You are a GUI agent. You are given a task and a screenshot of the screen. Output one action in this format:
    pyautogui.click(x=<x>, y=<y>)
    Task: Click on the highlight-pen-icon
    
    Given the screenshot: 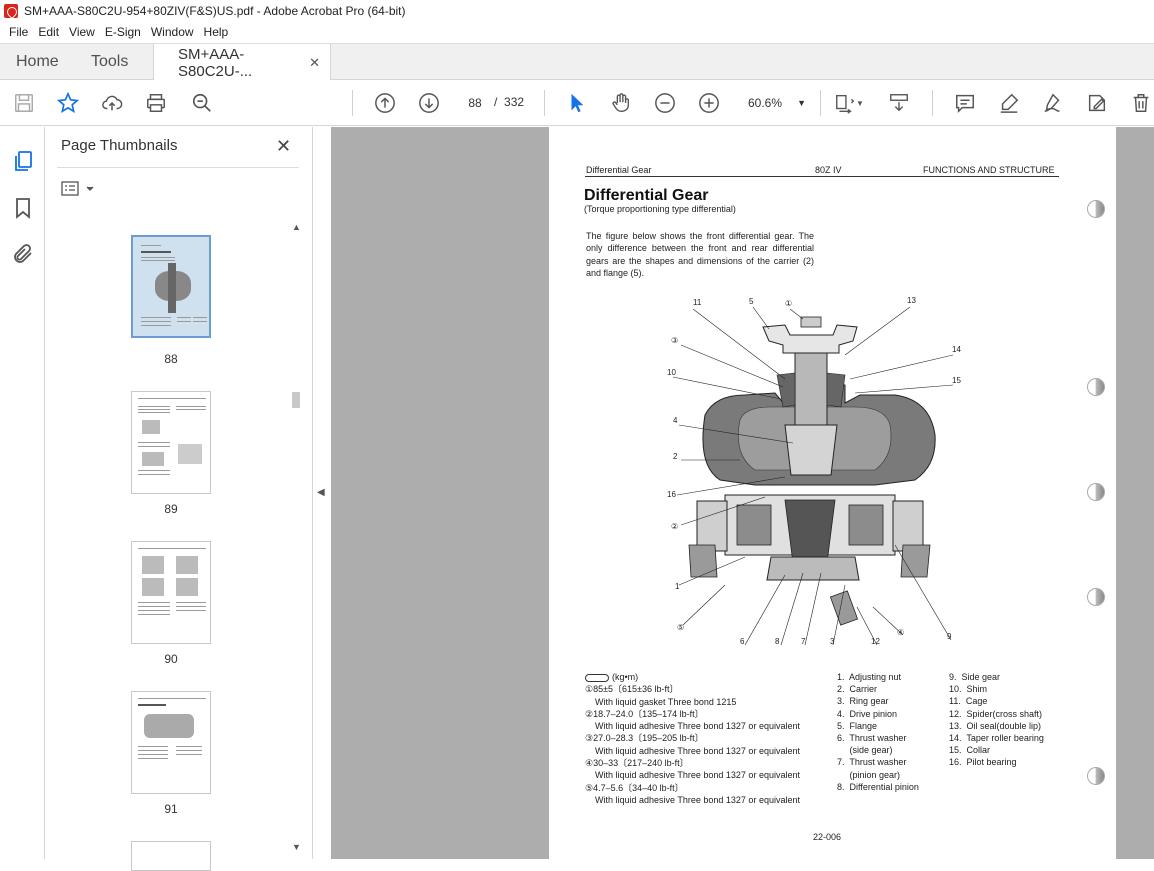 What is the action you would take?
    pyautogui.click(x=1009, y=103)
    